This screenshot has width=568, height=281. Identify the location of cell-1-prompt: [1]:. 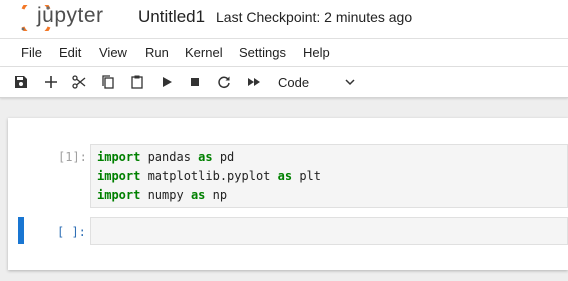
(72, 157).